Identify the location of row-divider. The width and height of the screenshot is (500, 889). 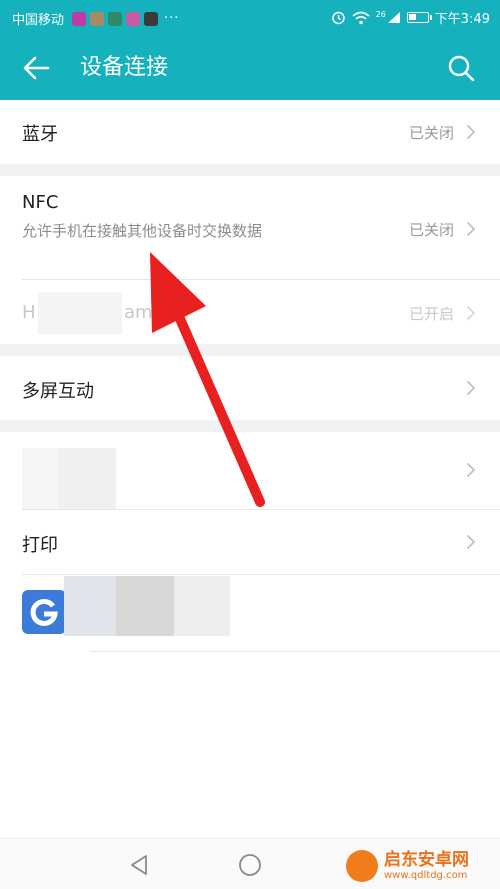
(295, 651).